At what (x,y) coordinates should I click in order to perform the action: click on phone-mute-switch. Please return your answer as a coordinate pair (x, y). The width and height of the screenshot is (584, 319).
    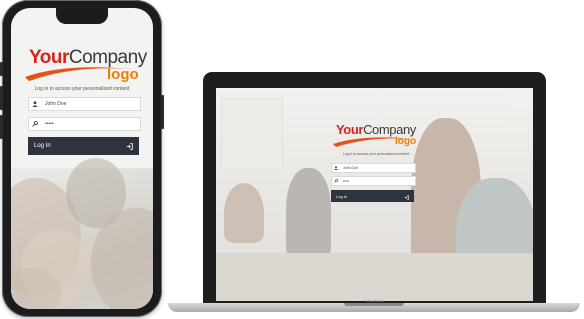
    Looking at the image, I should click on (1, 69).